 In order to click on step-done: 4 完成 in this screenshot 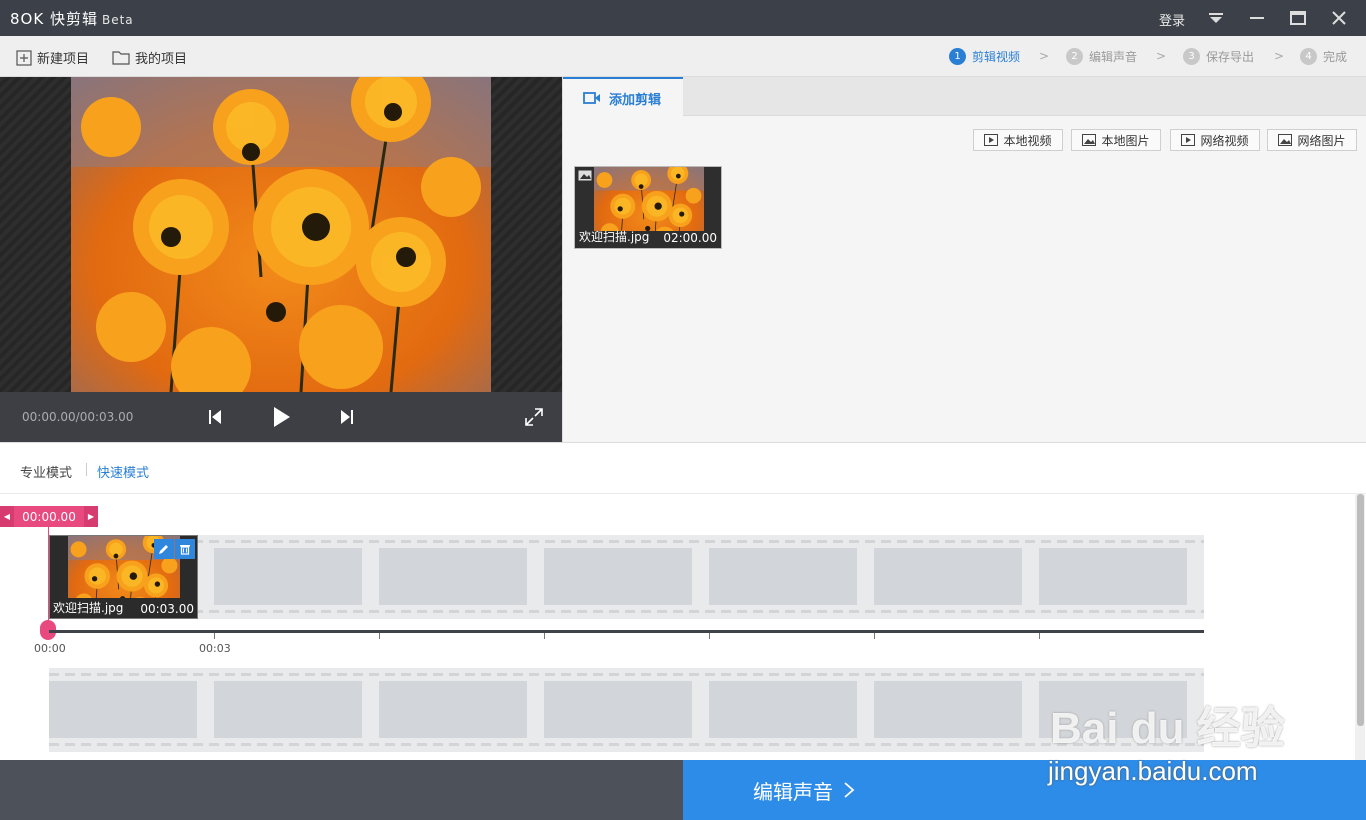, I will do `click(1323, 56)`.